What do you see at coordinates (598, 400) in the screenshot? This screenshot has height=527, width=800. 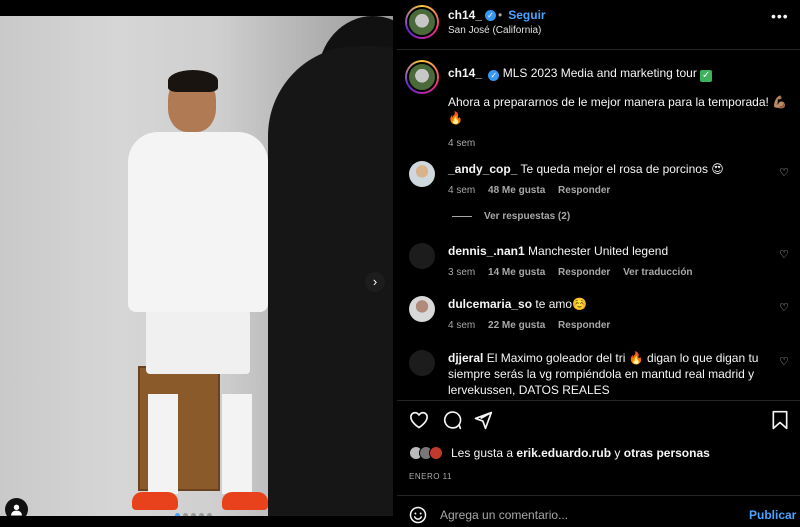 I see `comments-divider` at bounding box center [598, 400].